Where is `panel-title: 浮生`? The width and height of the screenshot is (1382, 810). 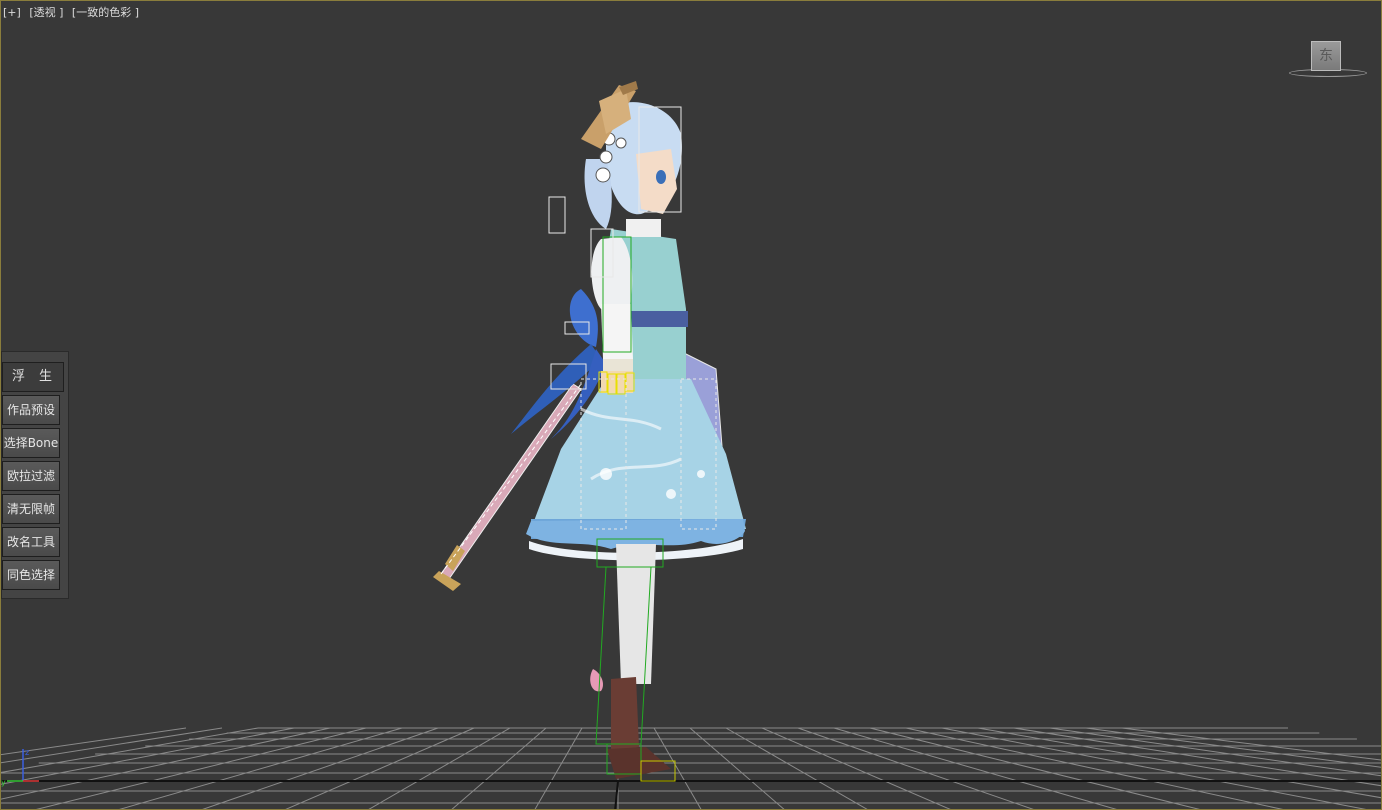 panel-title: 浮生 is located at coordinates (33, 377).